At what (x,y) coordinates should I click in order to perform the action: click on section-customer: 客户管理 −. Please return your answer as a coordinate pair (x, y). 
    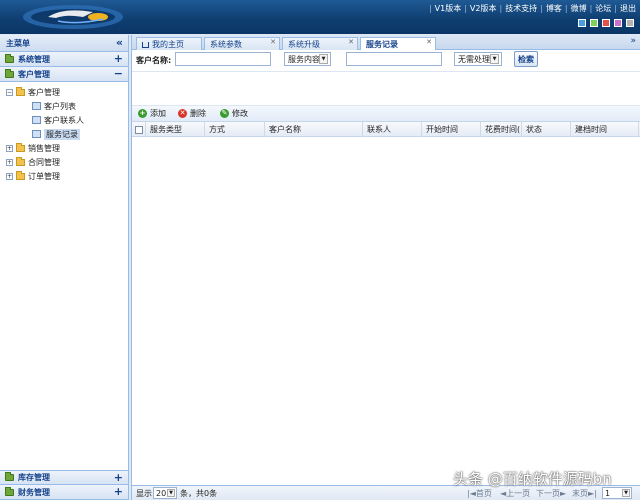
    Looking at the image, I should click on (64, 74).